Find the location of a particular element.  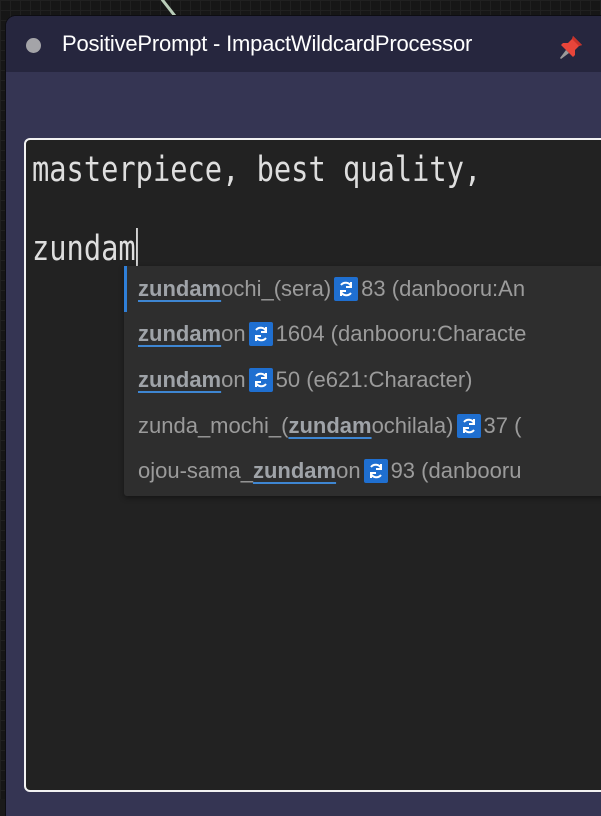

autocomplete-count: 50 (e621:Character) is located at coordinates (374, 379).